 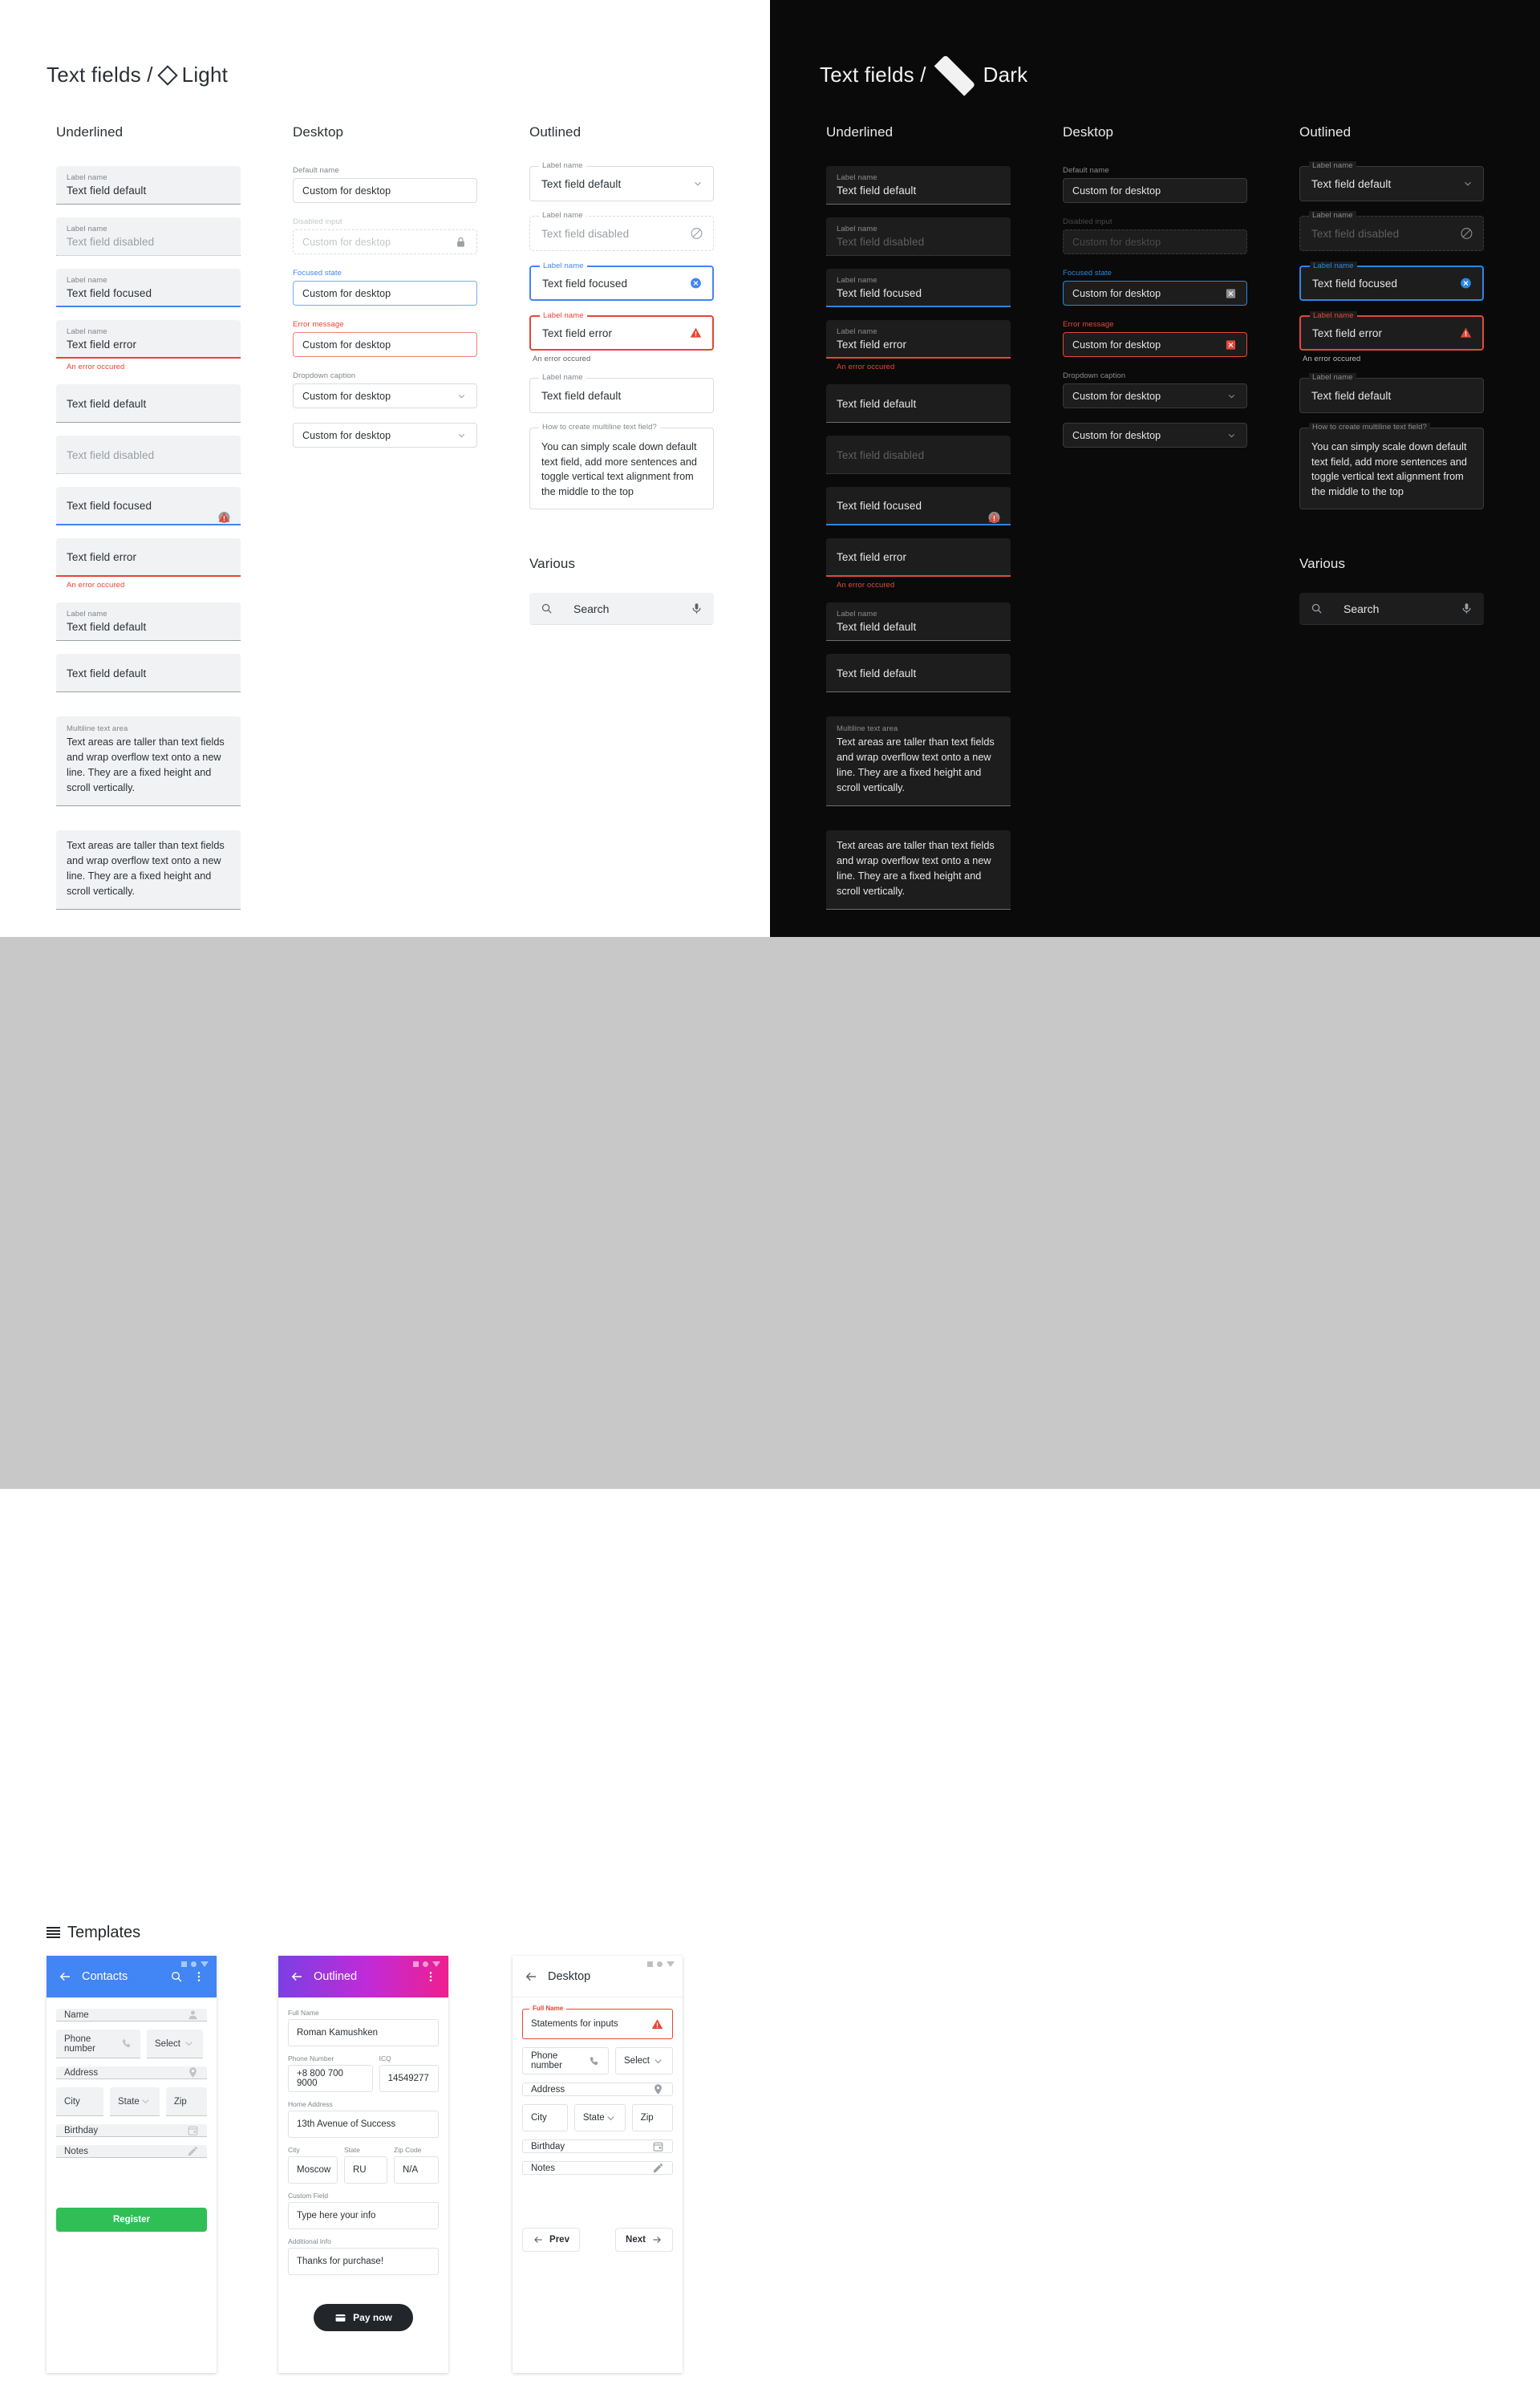 What do you see at coordinates (461, 242) in the screenshot?
I see `lock-icon` at bounding box center [461, 242].